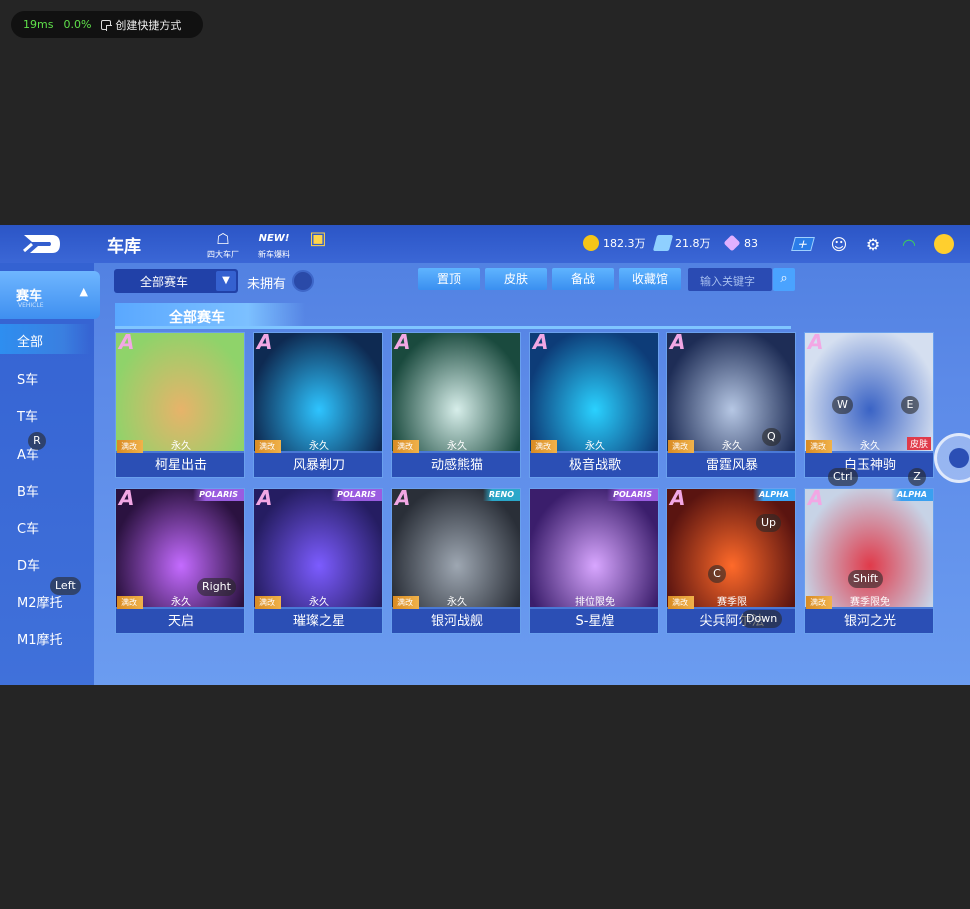 Image resolution: width=970 pixels, height=909 pixels. I want to click on brand-badge: ALPHA, so click(773, 495).